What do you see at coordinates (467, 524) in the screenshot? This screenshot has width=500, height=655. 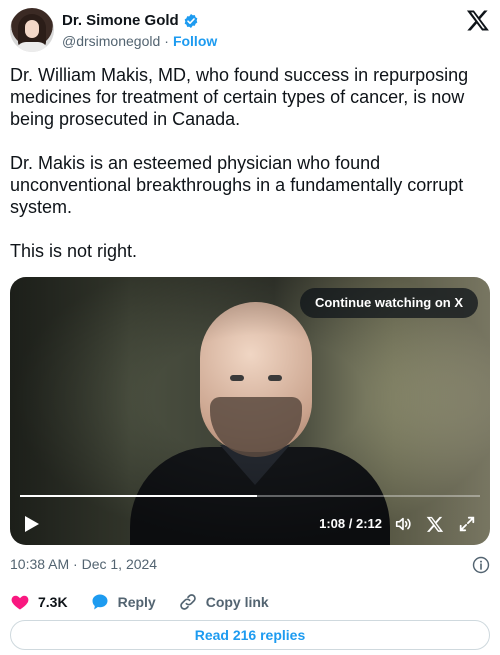 I see `expand-icon` at bounding box center [467, 524].